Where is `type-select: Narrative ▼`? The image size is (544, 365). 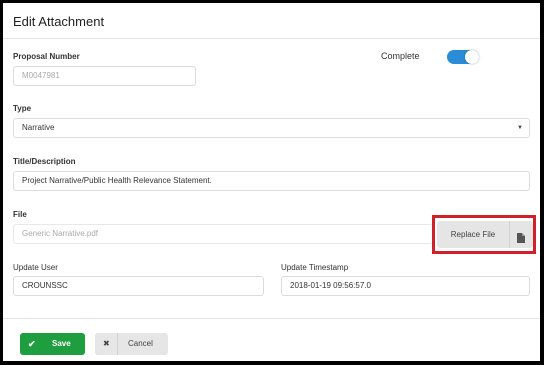 type-select: Narrative ▼ is located at coordinates (271, 128).